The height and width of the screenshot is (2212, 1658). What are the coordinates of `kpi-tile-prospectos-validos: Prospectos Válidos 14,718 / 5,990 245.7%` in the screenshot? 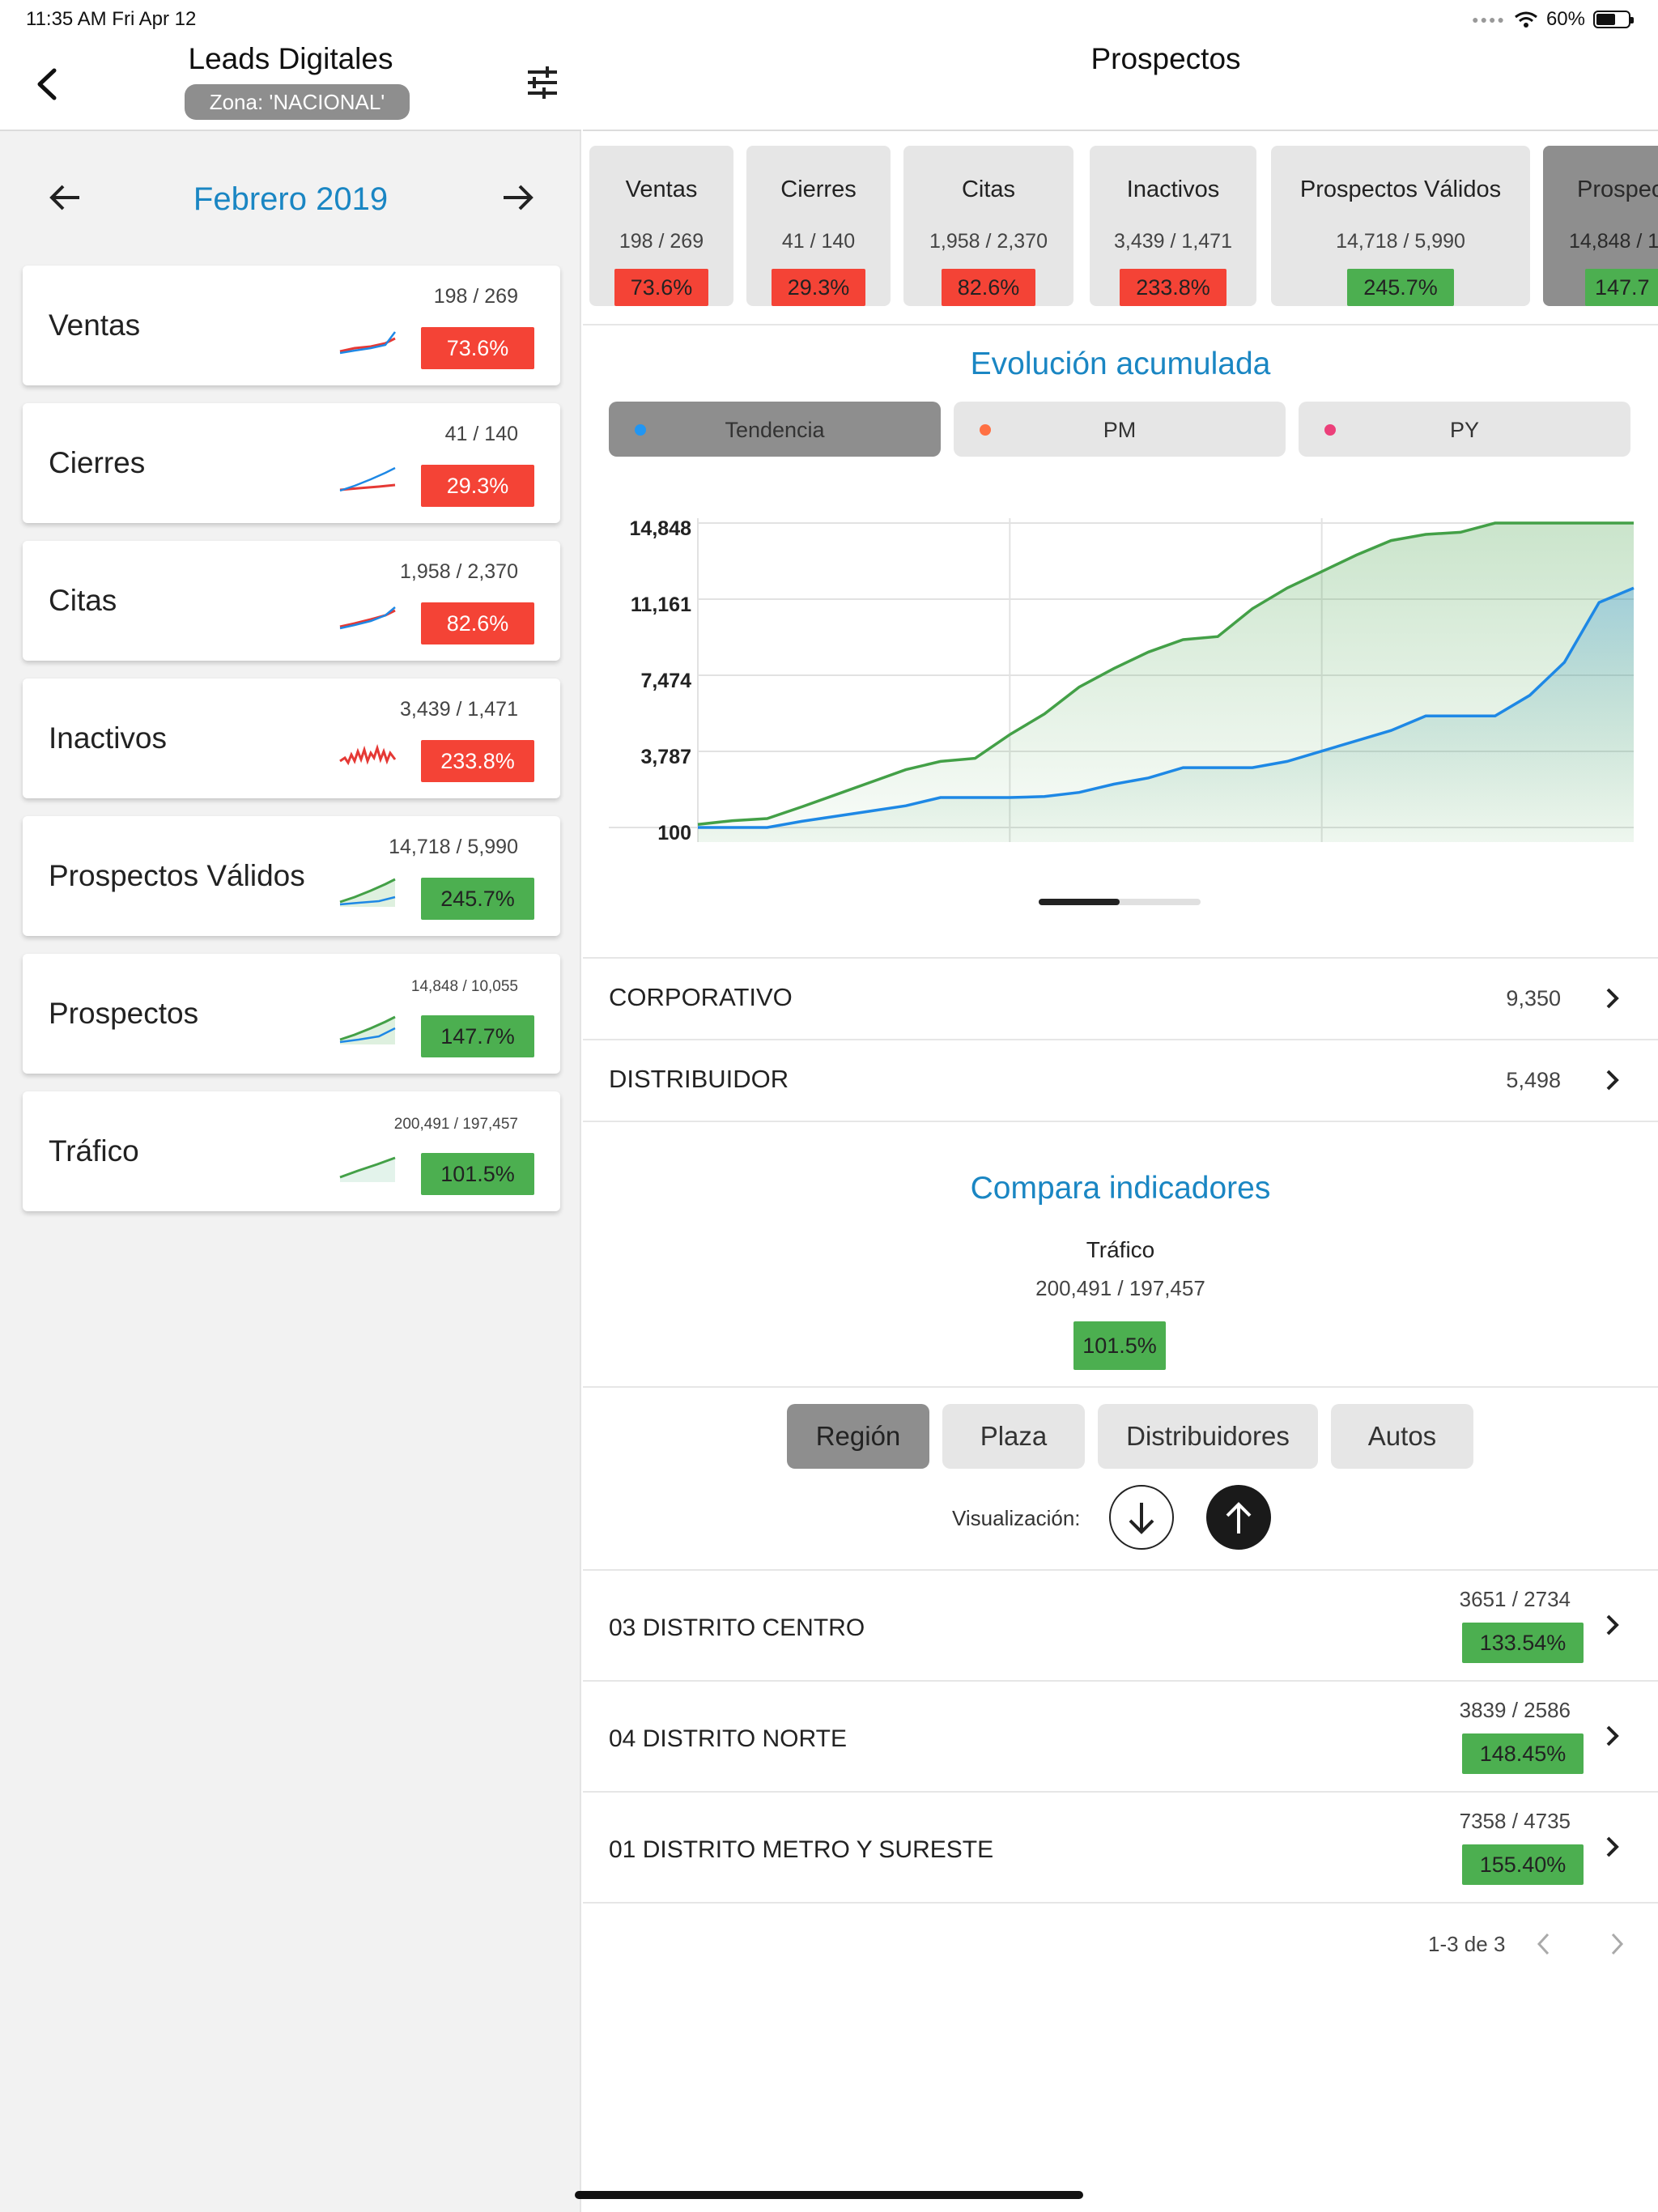 It's located at (1400, 226).